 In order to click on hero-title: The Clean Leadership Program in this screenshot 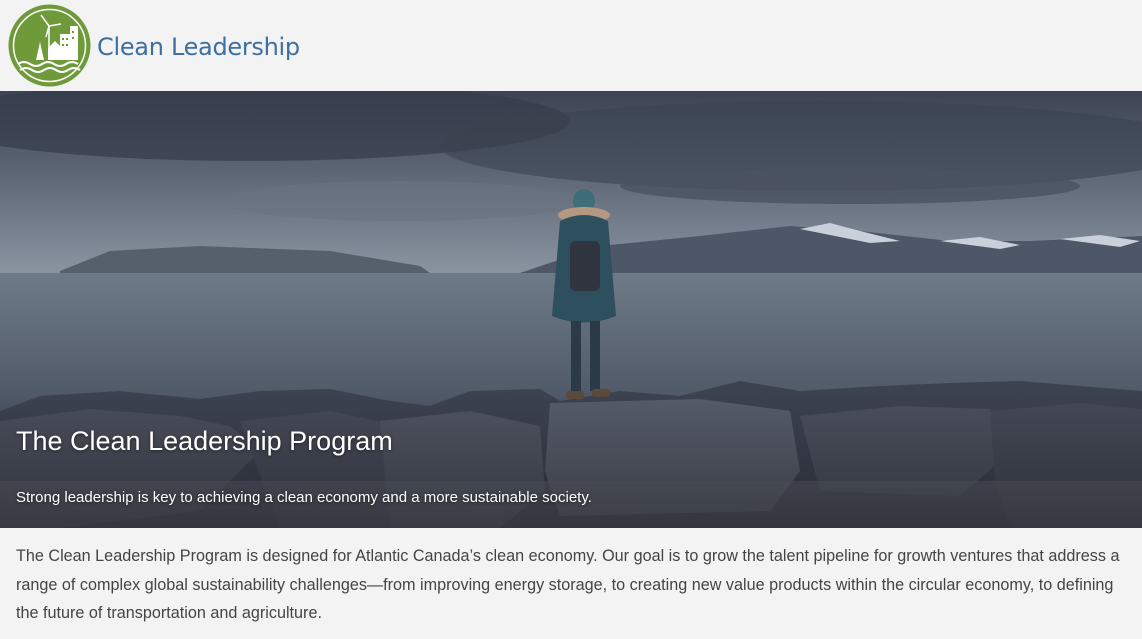, I will do `click(204, 441)`.